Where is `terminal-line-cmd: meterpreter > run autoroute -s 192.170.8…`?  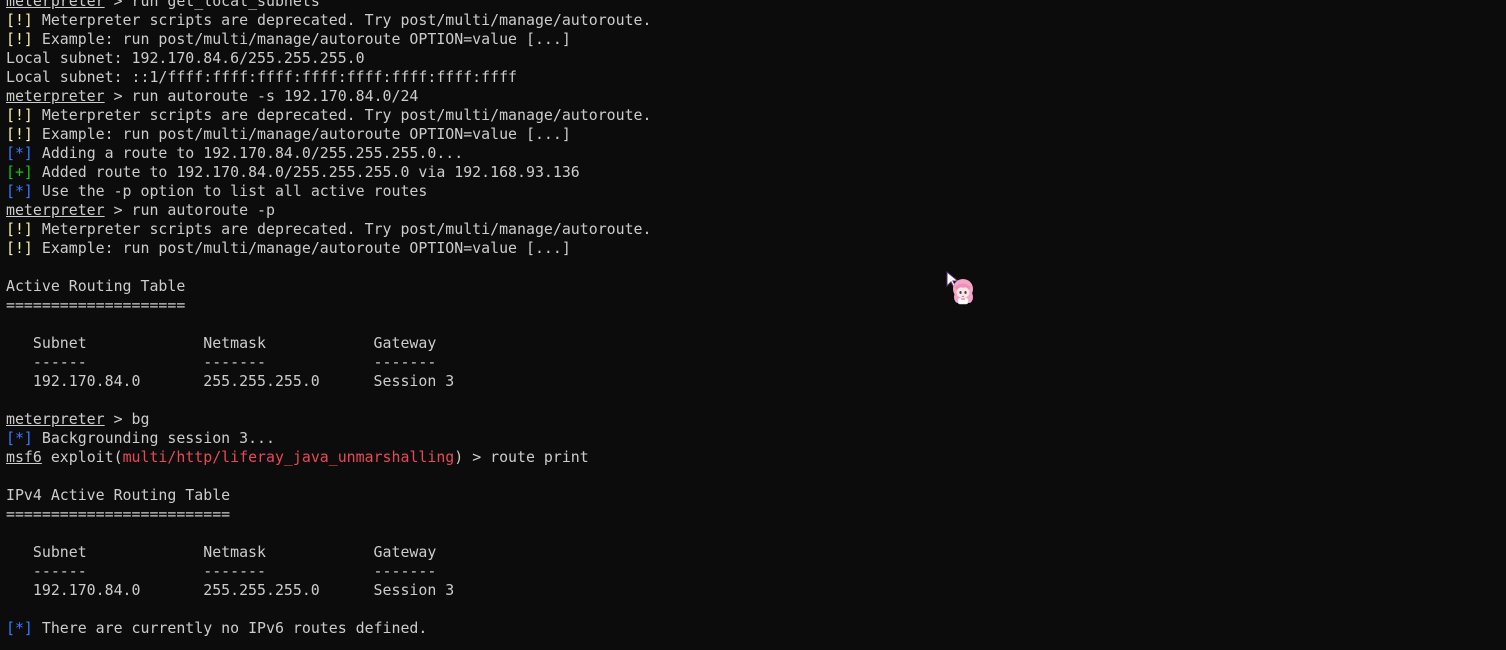
terminal-line-cmd: meterpreter > run autoroute -s 192.170.8… is located at coordinates (329, 96).